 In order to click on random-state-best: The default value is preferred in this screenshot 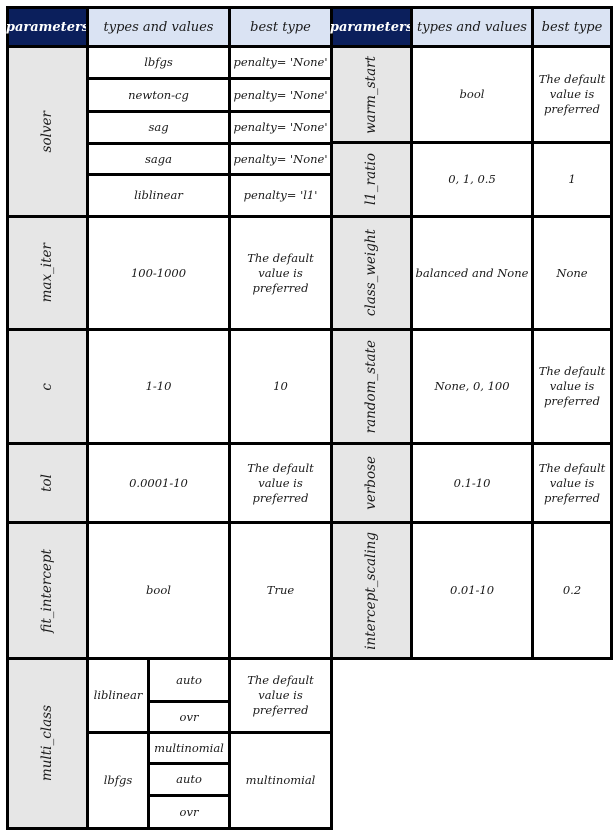, I will do `click(572, 386)`.